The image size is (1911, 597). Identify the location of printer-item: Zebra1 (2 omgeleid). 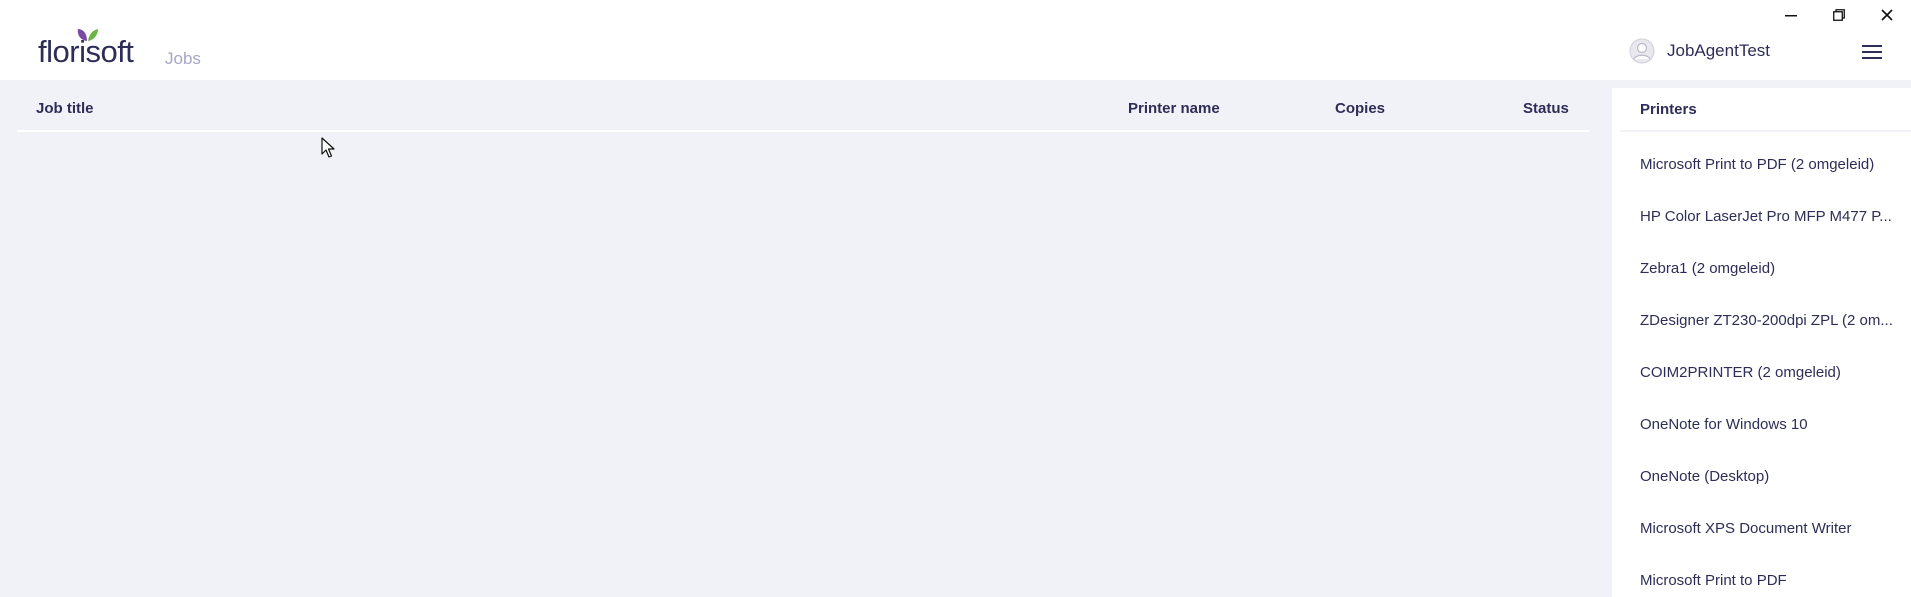
(1753, 268).